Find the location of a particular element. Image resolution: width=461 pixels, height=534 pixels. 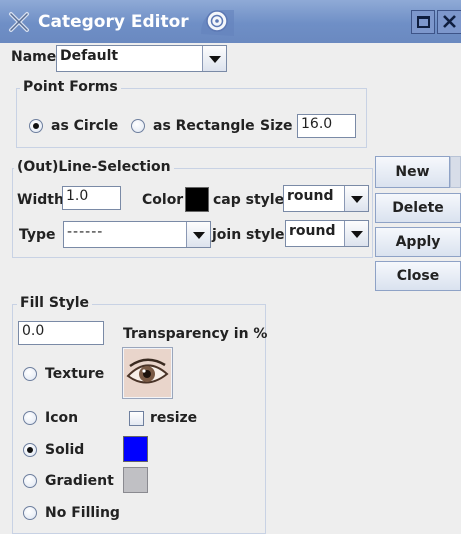

point-forms-legend: Point Forms is located at coordinates (70, 87).